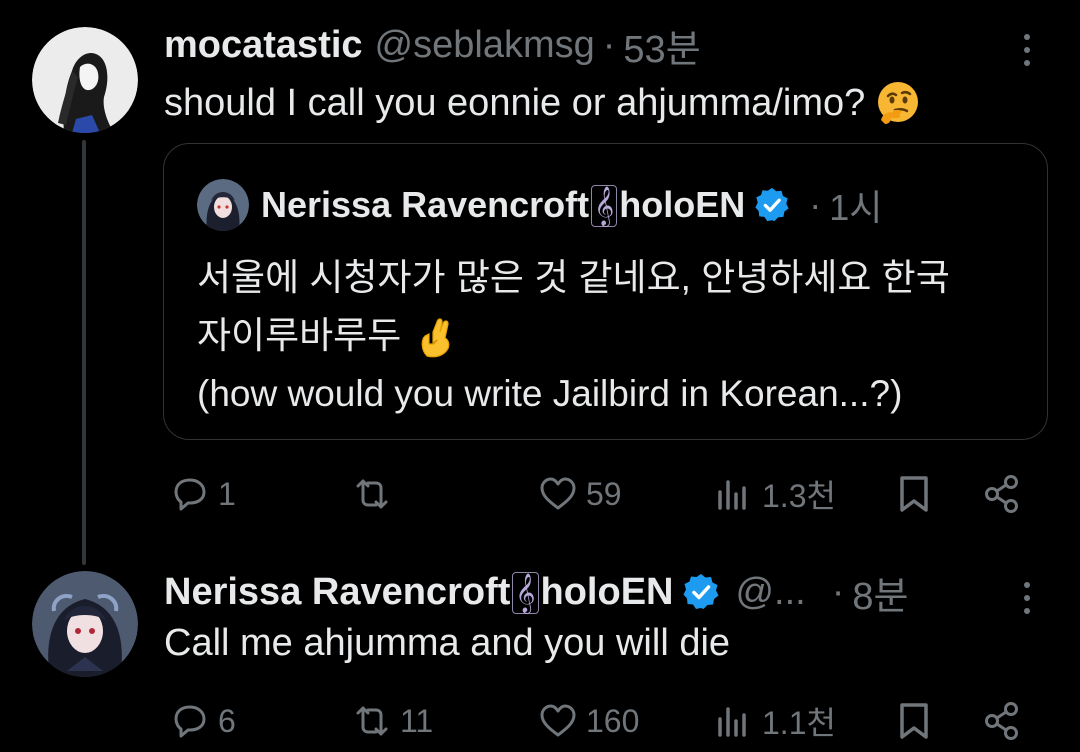  I want to click on tweet-text: should I call you eonnie or ahjumma/imo?, so click(542, 103).